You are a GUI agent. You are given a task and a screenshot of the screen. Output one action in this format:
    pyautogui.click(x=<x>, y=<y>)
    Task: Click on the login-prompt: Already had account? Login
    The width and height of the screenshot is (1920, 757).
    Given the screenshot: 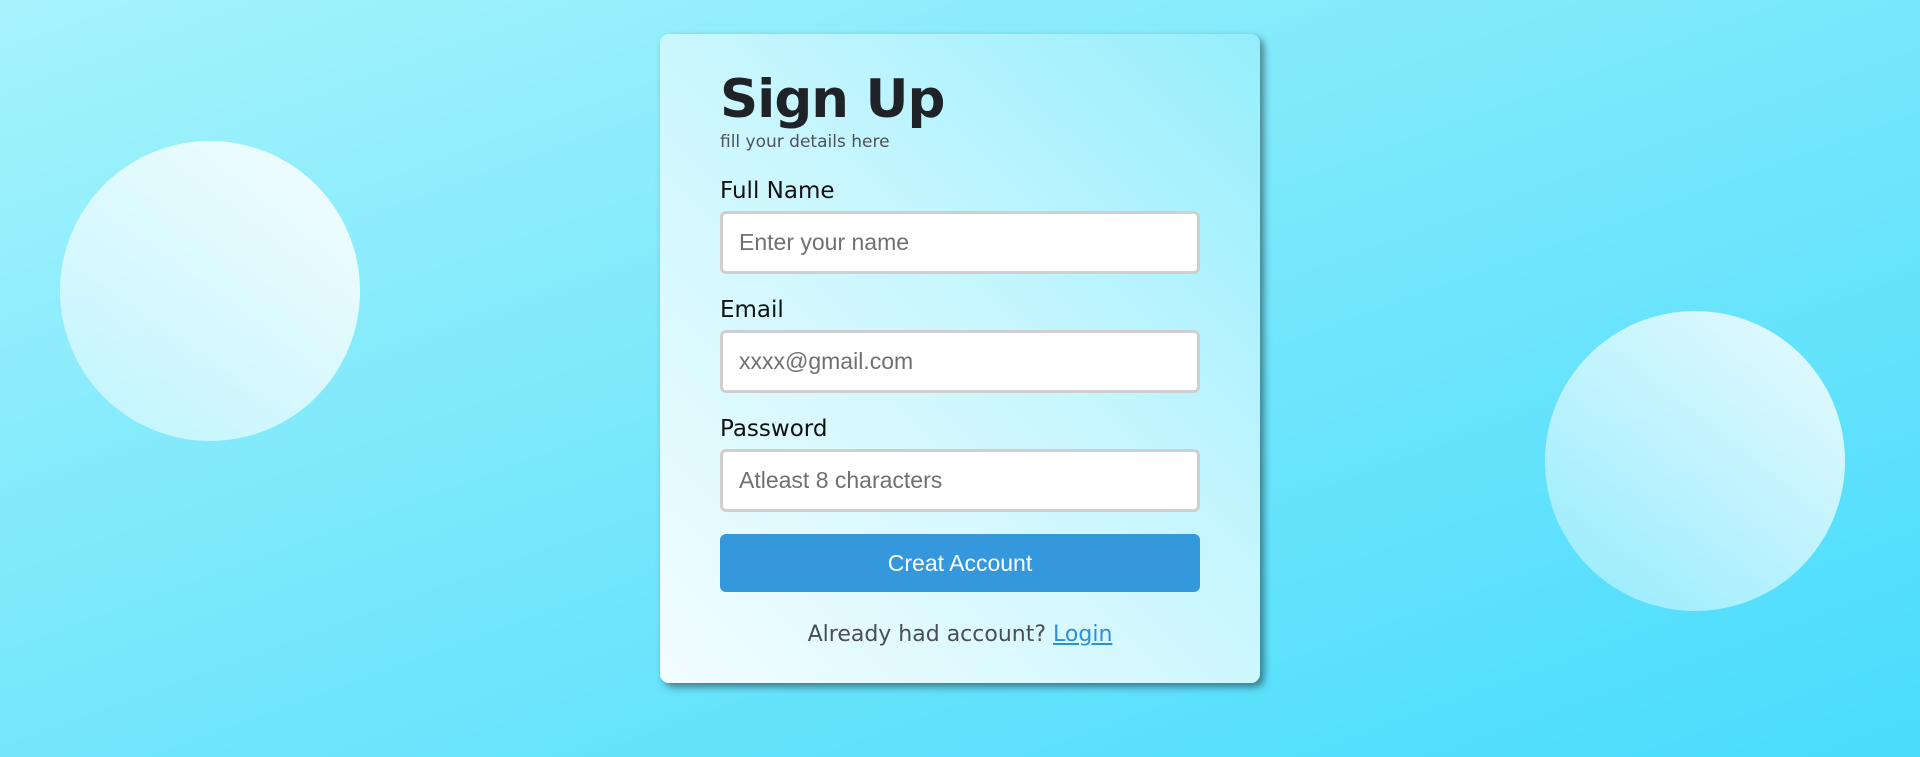 What is the action you would take?
    pyautogui.click(x=960, y=634)
    